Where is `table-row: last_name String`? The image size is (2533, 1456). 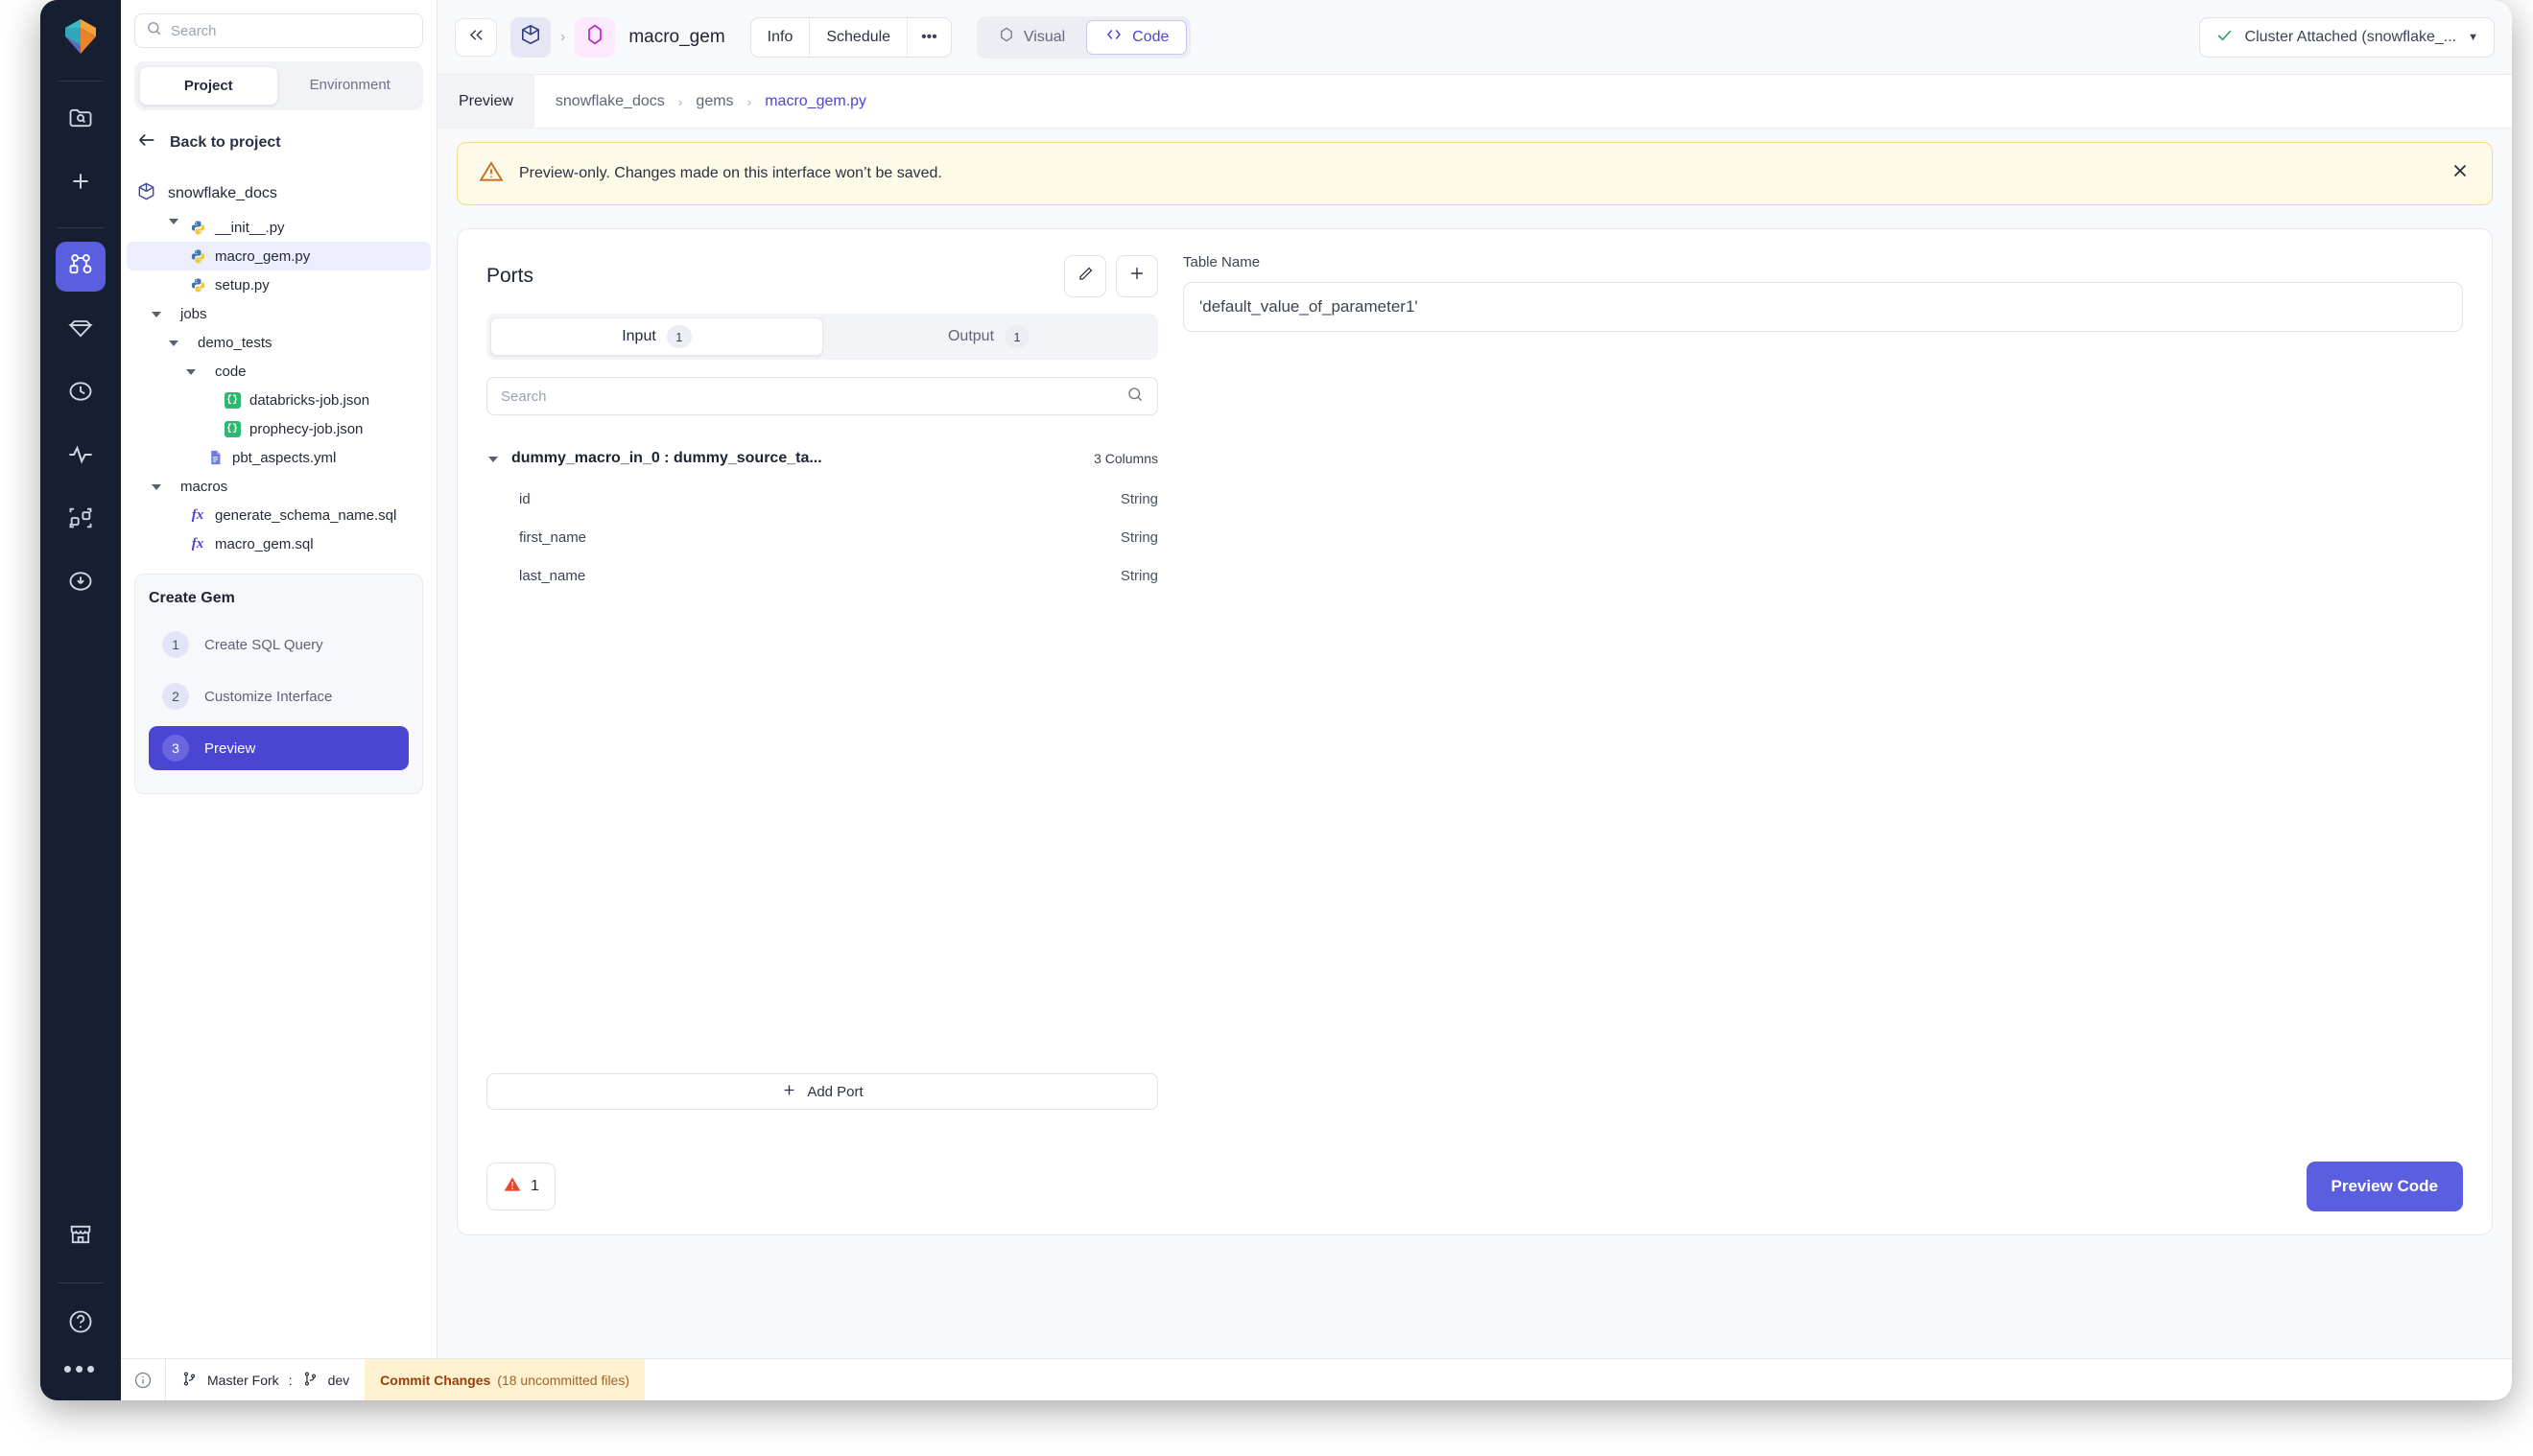 table-row: last_name String is located at coordinates (822, 575).